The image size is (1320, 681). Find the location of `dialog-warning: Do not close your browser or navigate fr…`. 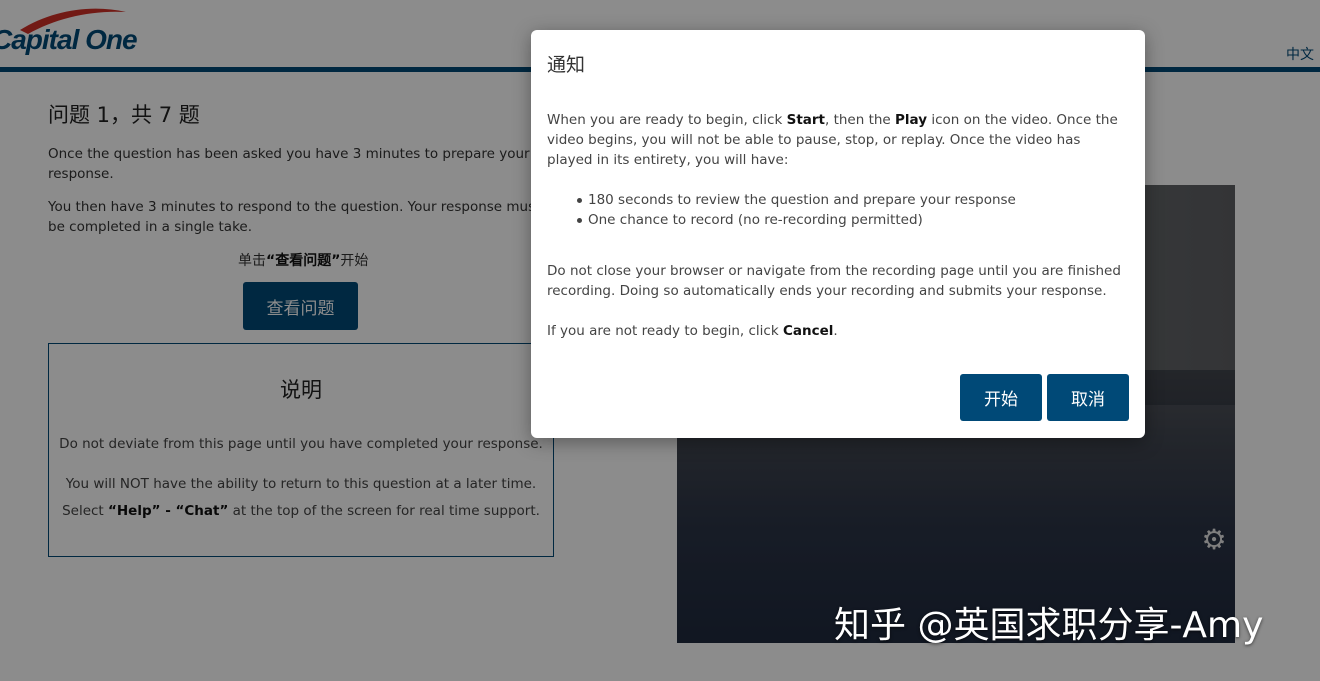

dialog-warning: Do not close your browser or navigate fr… is located at coordinates (834, 281).